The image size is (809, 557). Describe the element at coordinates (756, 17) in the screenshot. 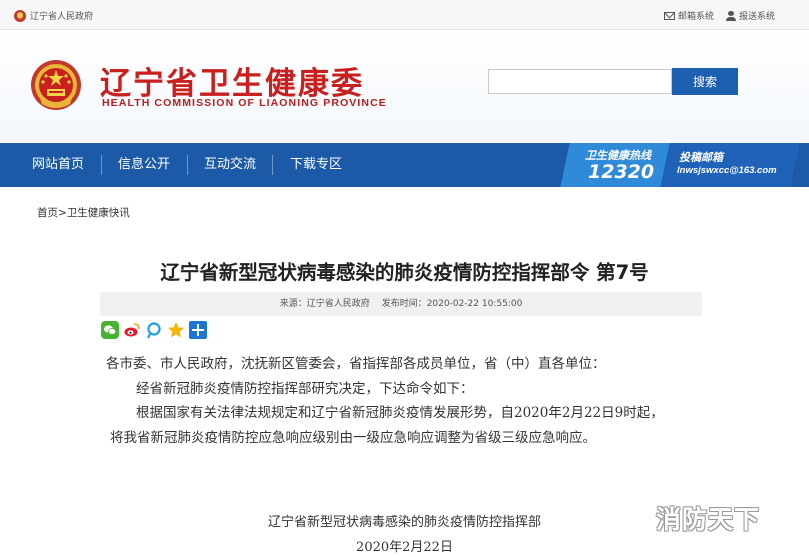

I see `submit-system-label: 报送系统` at that location.